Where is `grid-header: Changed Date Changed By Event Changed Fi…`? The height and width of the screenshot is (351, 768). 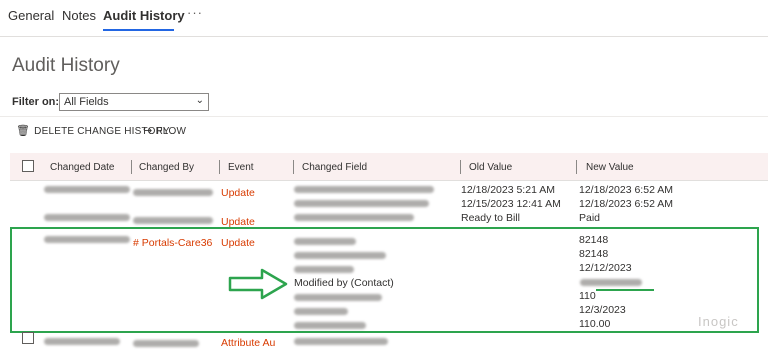 grid-header: Changed Date Changed By Event Changed Fi… is located at coordinates (389, 167).